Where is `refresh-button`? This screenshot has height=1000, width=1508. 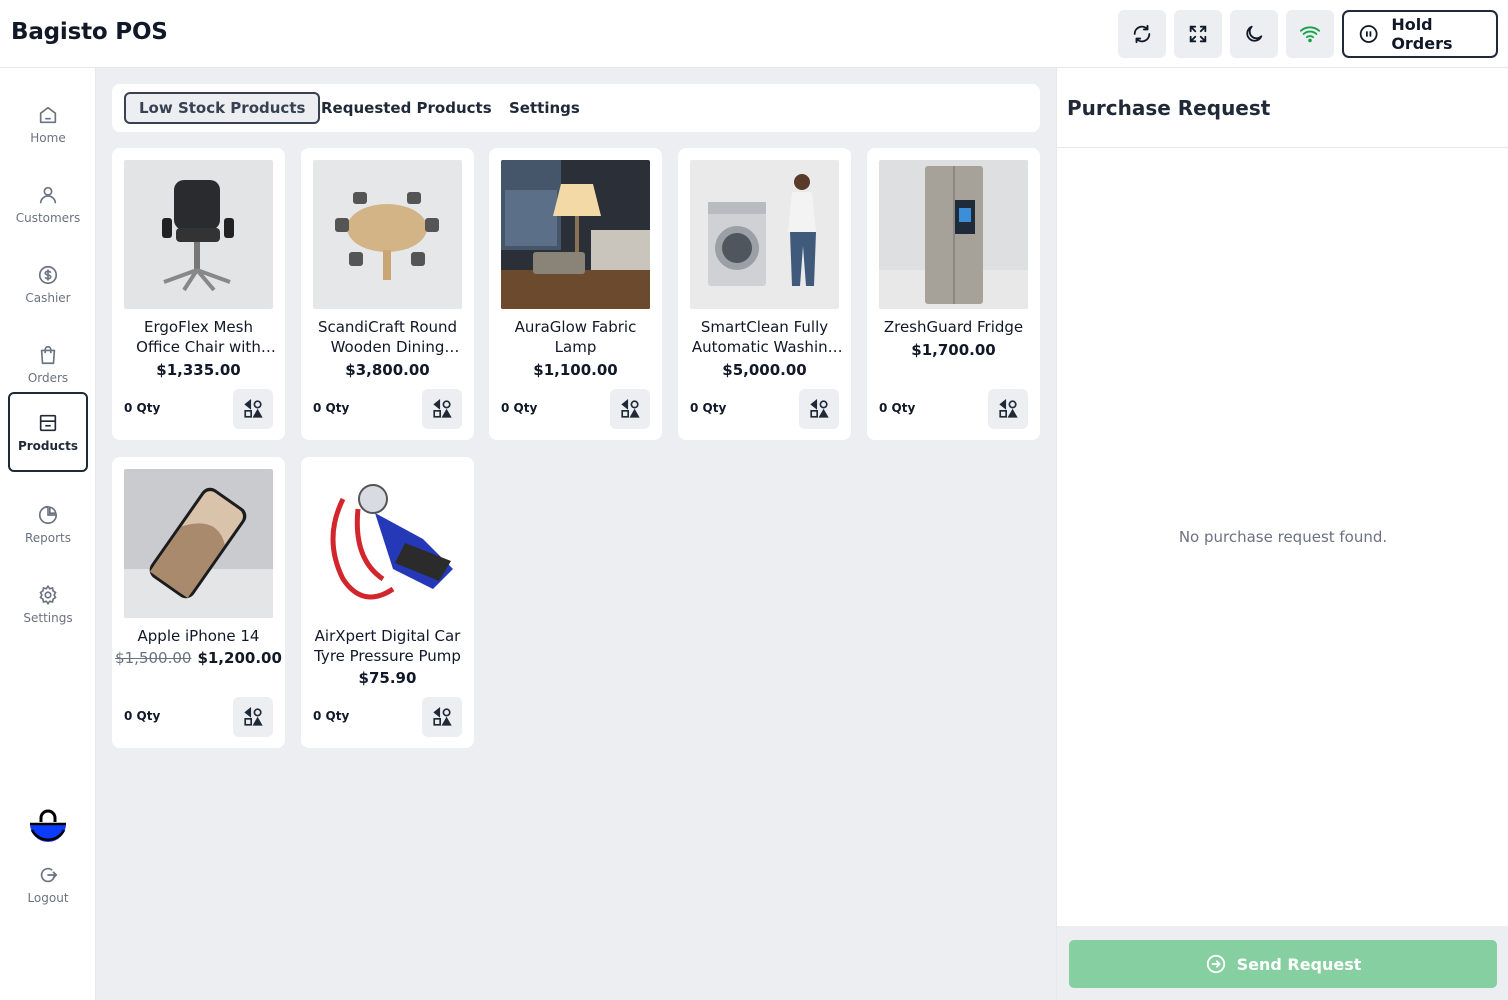 refresh-button is located at coordinates (1142, 34).